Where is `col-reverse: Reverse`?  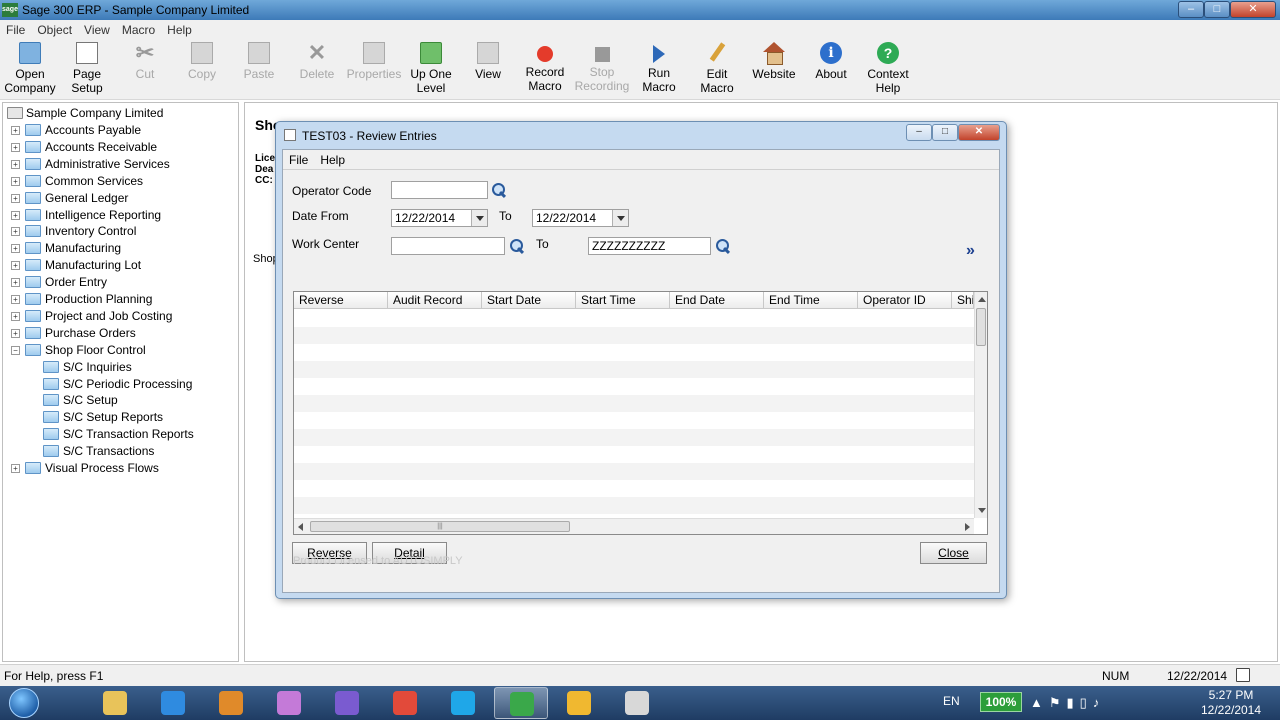 col-reverse: Reverse is located at coordinates (341, 300).